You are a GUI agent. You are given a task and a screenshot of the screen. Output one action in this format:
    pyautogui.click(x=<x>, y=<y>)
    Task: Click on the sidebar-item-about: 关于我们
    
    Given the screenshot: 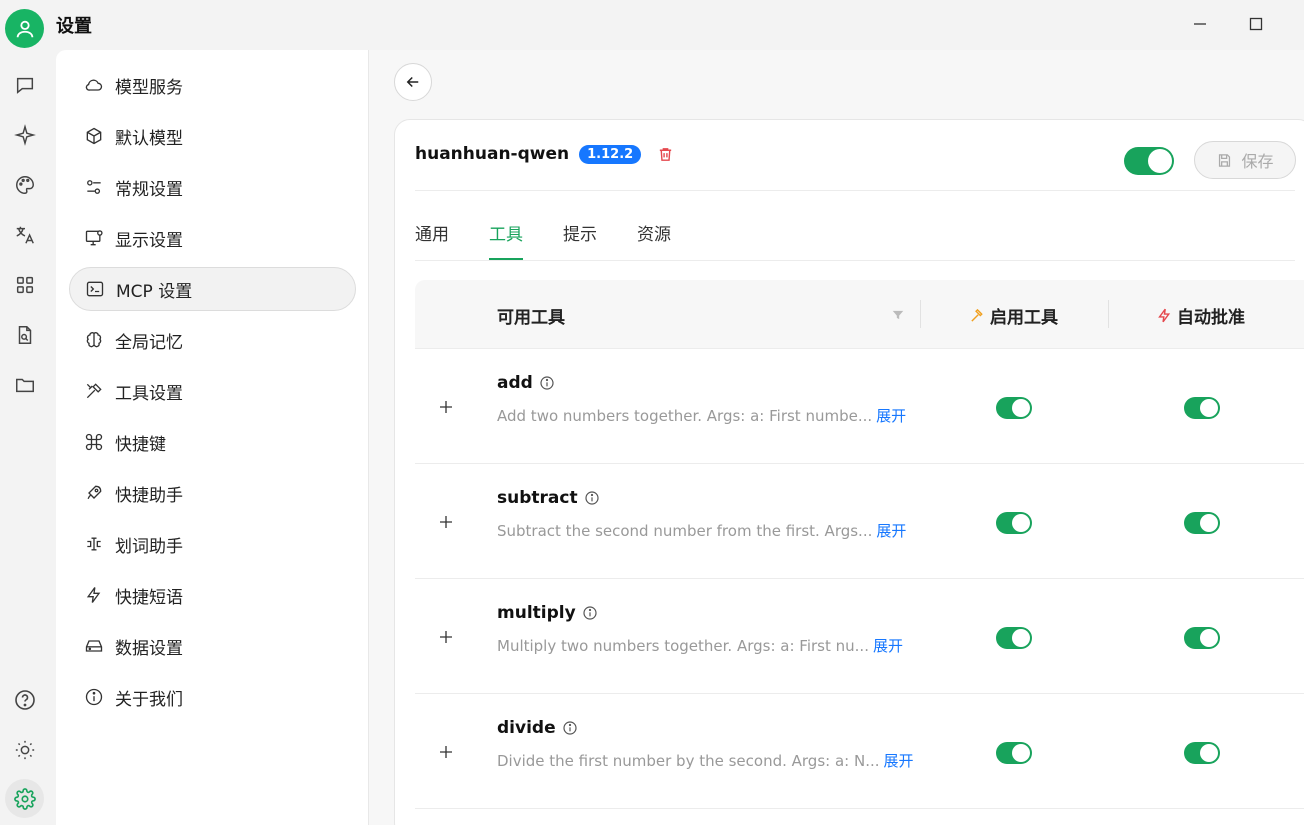 What is the action you would take?
    pyautogui.click(x=212, y=697)
    